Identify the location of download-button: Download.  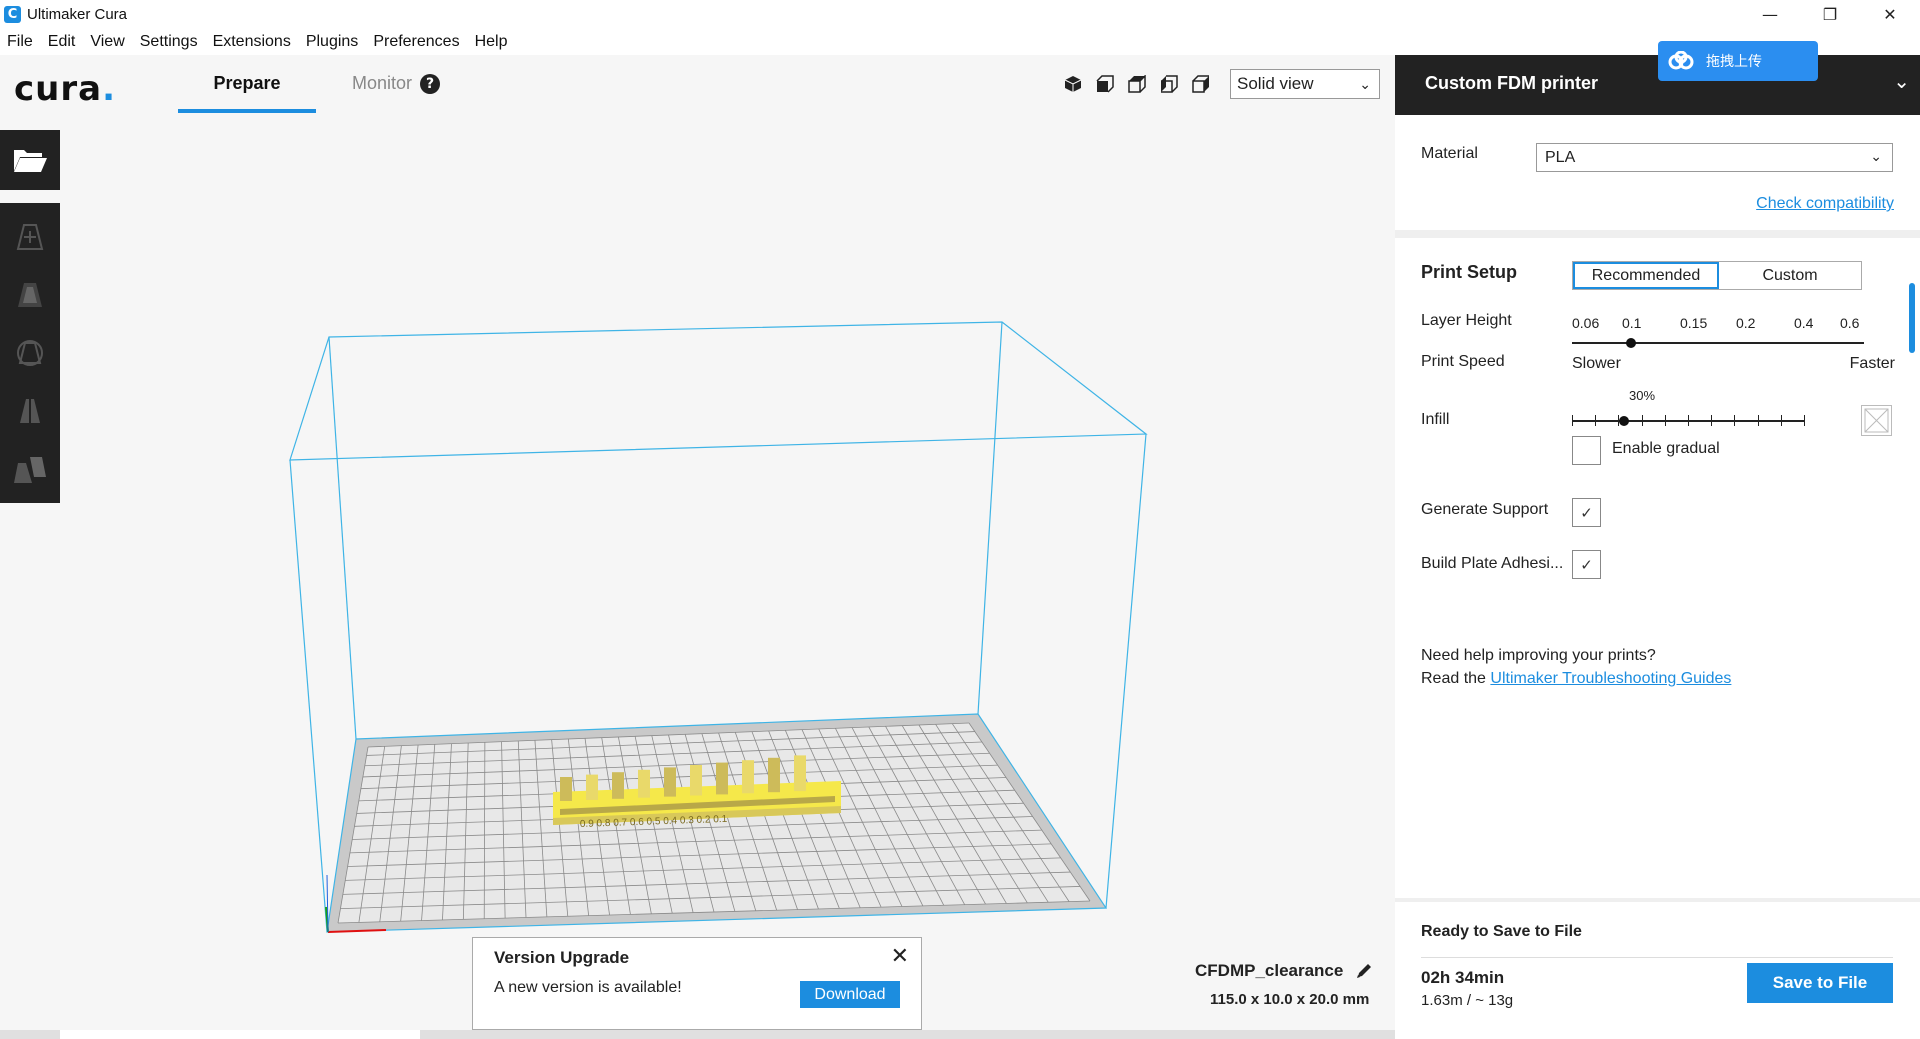
(850, 994).